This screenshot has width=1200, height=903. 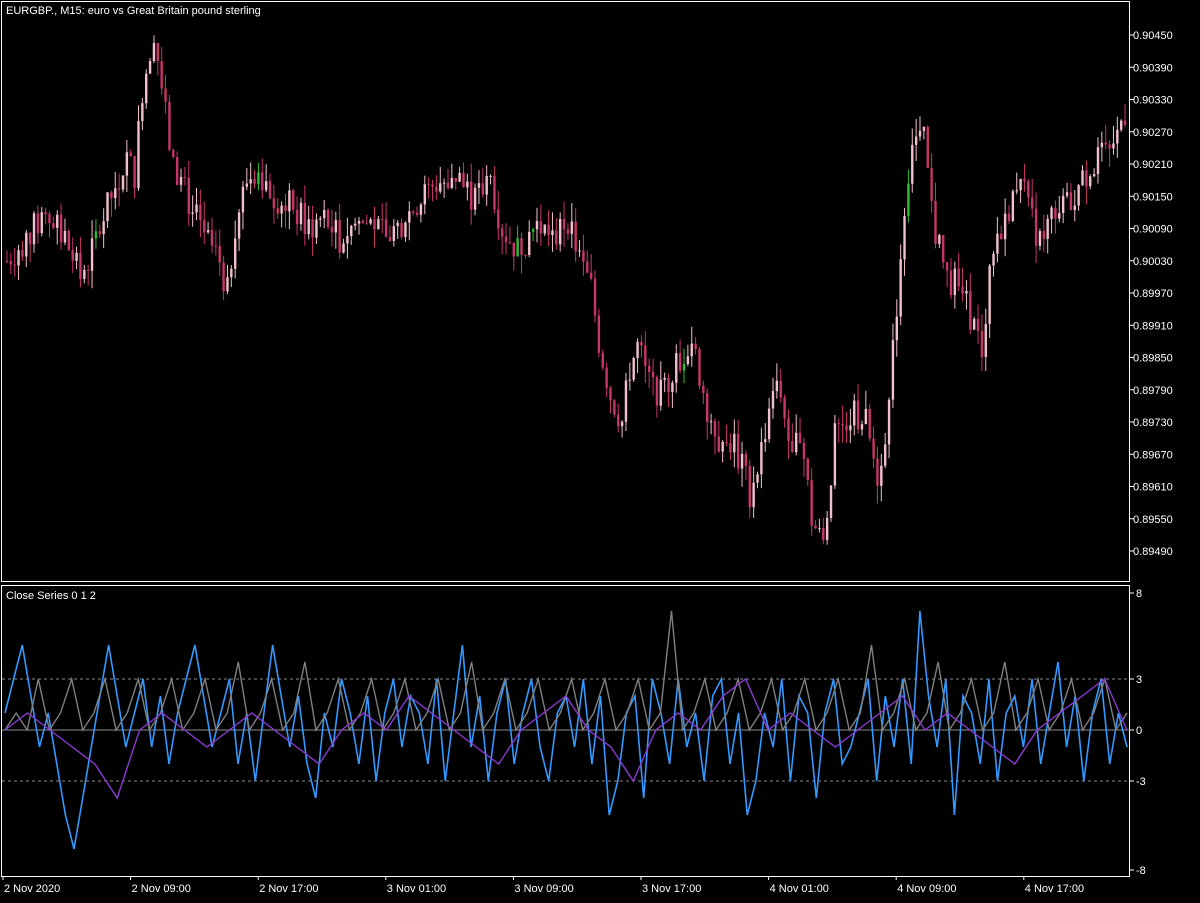 What do you see at coordinates (1139, 594) in the screenshot?
I see `indicator-tick-label: 8` at bounding box center [1139, 594].